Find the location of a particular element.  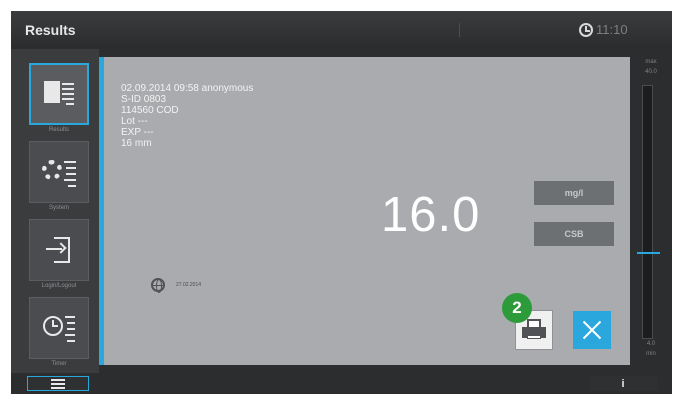

info-button: i is located at coordinates (623, 383).